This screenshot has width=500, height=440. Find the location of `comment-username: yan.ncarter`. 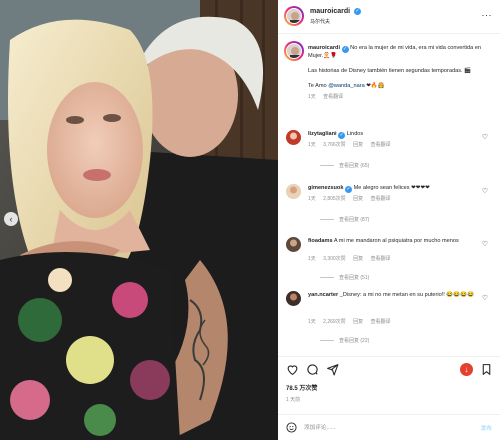

comment-username: yan.ncarter is located at coordinates (323, 295).